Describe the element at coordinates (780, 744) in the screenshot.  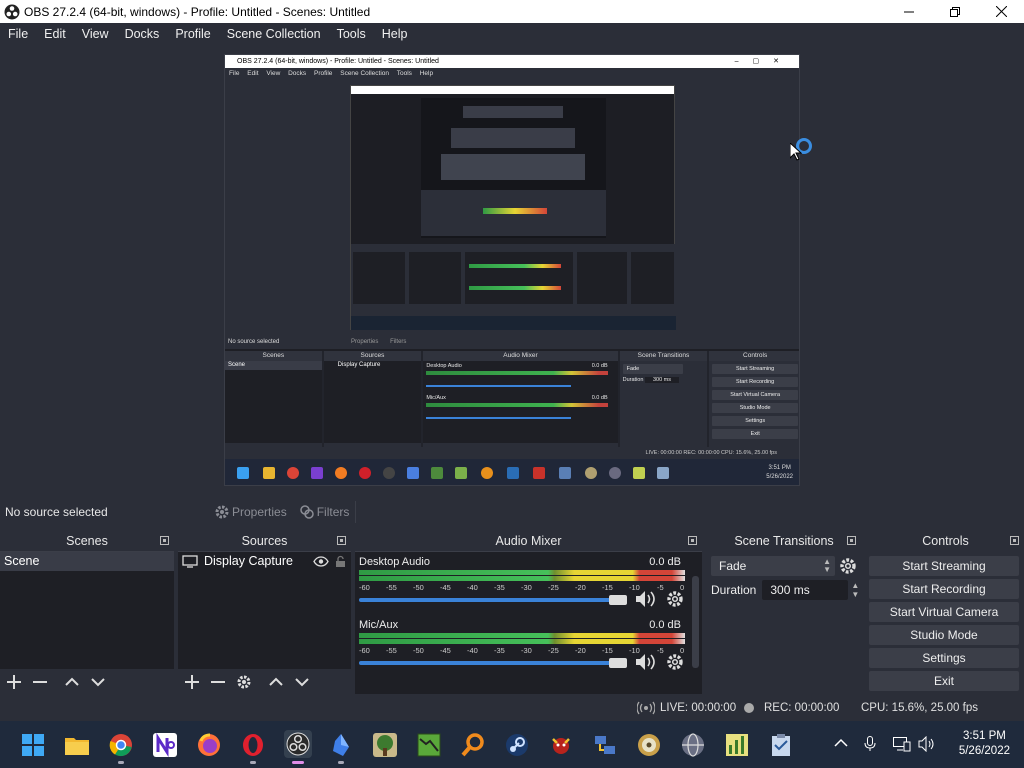
I see `taskbar-clipboard-app` at that location.